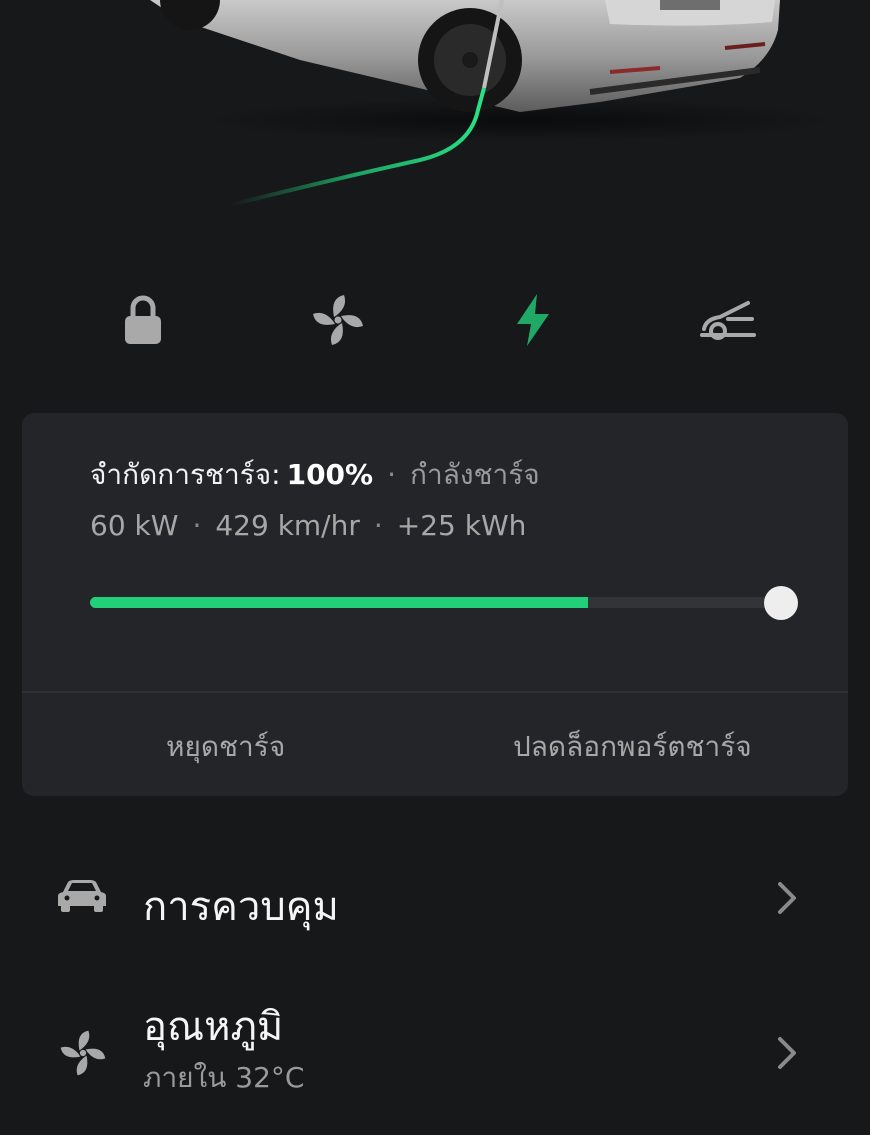 This screenshot has width=870, height=1135. Describe the element at coordinates (134, 525) in the screenshot. I see `charging-power: 60 kW` at that location.